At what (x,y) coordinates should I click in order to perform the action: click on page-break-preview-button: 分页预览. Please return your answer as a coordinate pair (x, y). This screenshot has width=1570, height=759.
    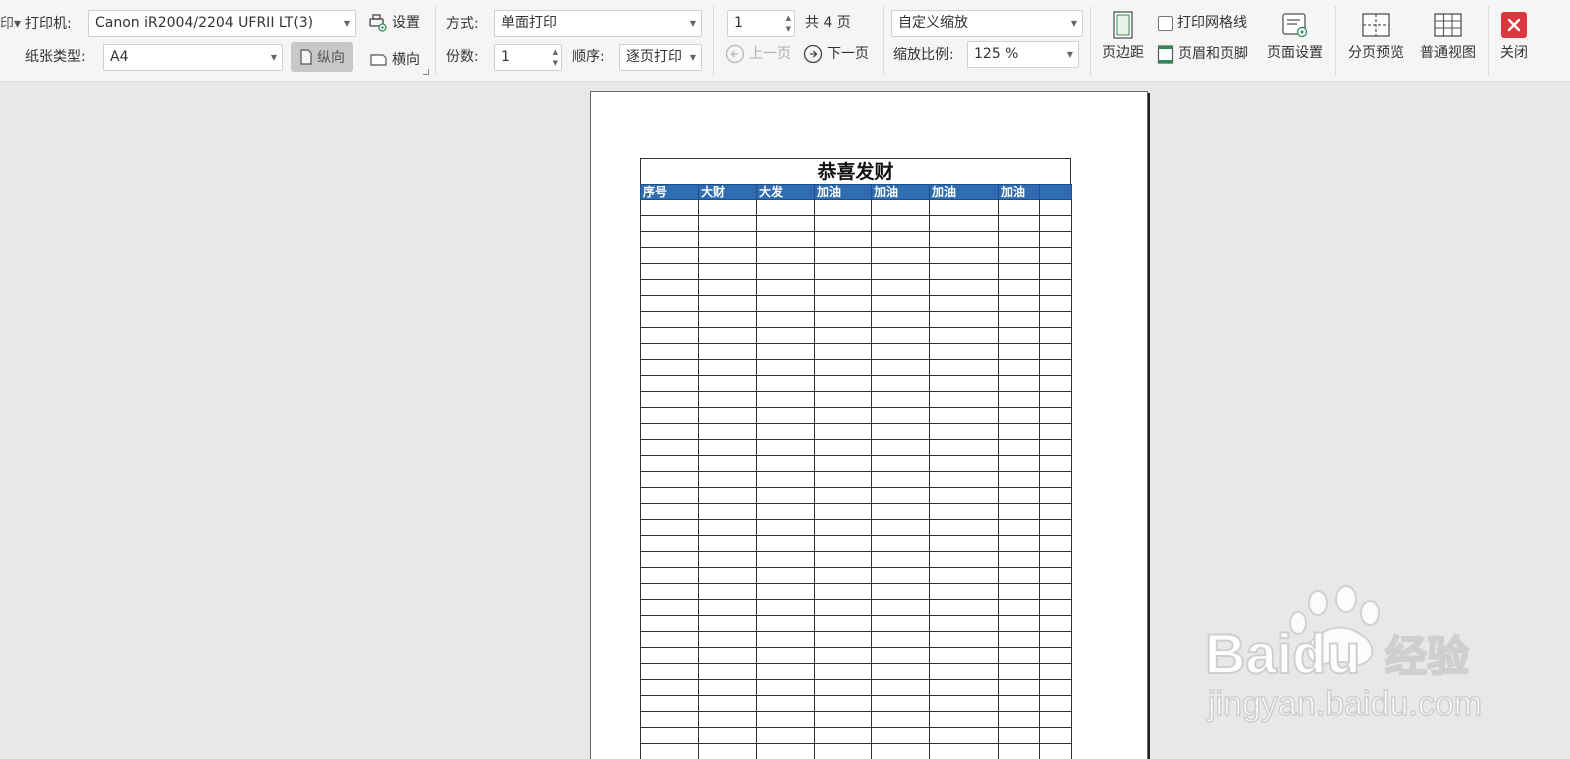
    Looking at the image, I should click on (1376, 36).